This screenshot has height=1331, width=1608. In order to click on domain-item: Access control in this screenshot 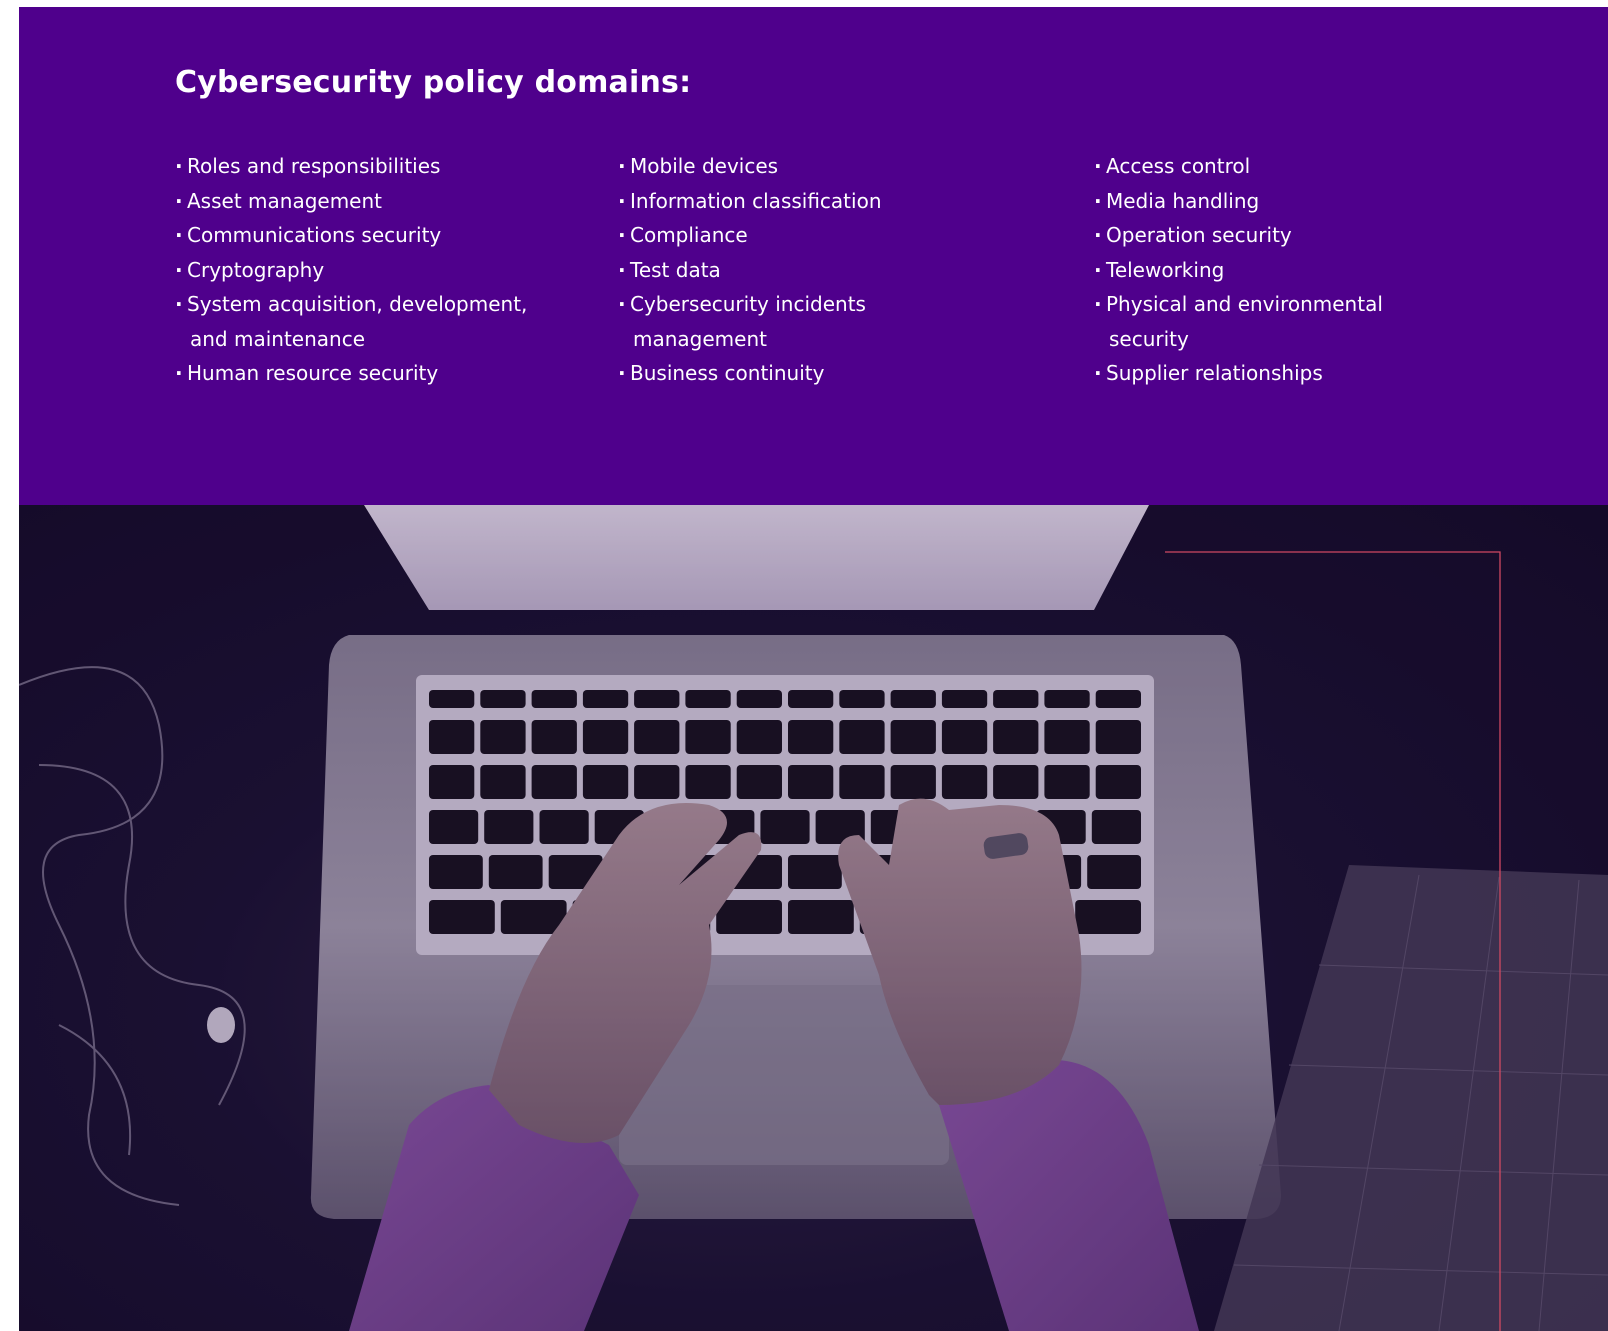, I will do `click(1238, 166)`.